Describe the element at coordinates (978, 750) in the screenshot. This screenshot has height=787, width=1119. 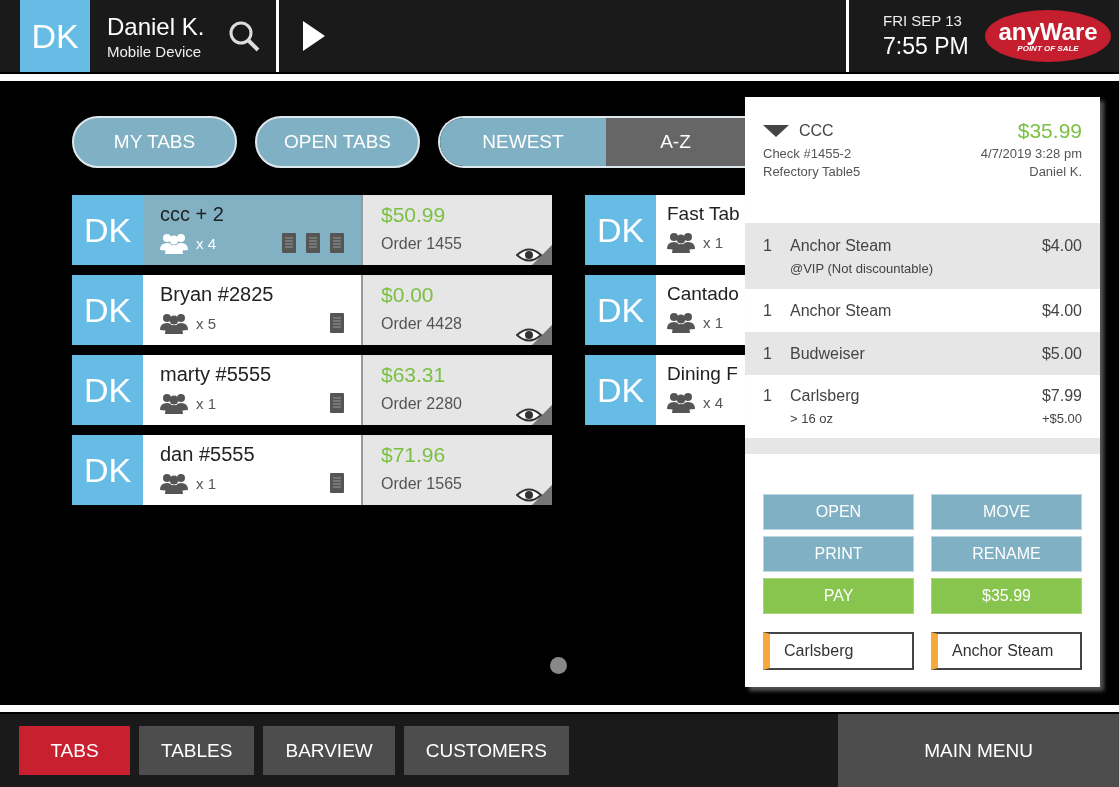
I see `main-menu-button: MAIN MENU` at that location.